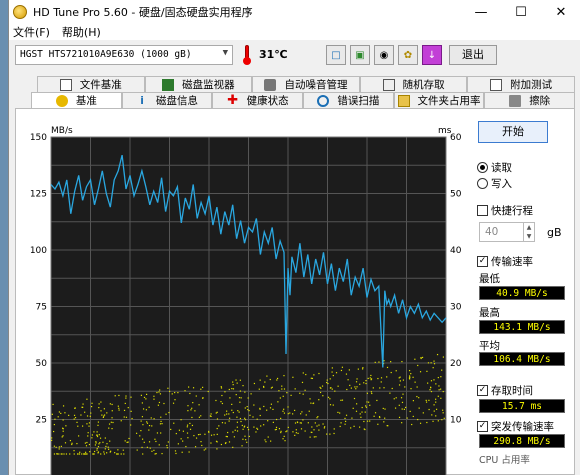 The height and width of the screenshot is (475, 580). What do you see at coordinates (505, 261) in the screenshot?
I see `transfer-rate-checkbox: ✓ 传输速率` at bounding box center [505, 261].